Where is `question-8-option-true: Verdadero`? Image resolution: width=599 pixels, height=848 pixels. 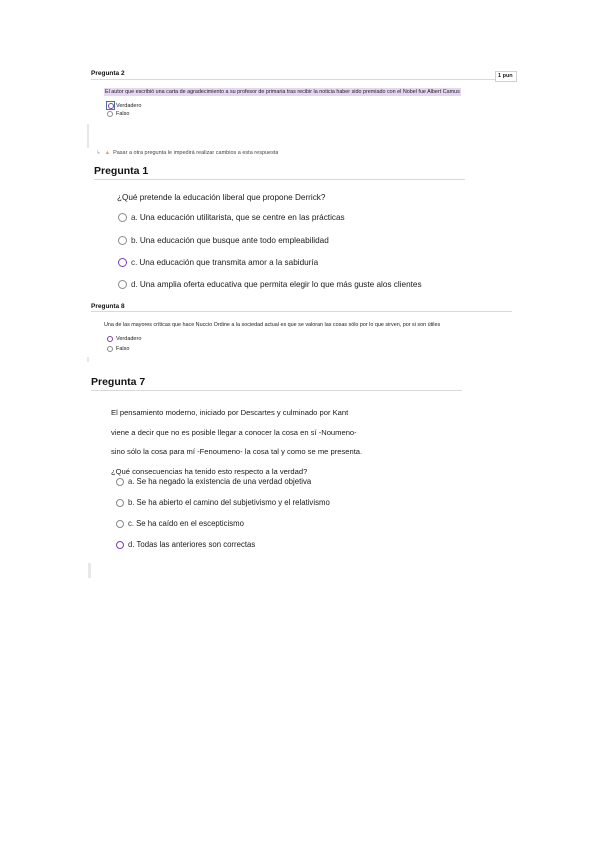 question-8-option-true: Verdadero is located at coordinates (124, 339).